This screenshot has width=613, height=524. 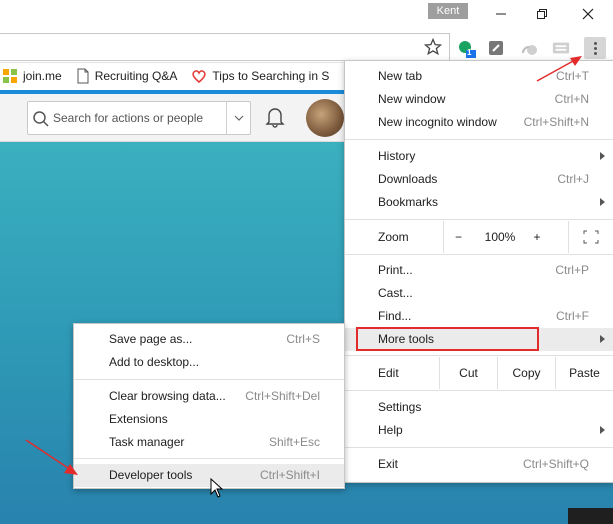 I want to click on menu-shortcut: Ctrl+F, so click(x=572, y=316).